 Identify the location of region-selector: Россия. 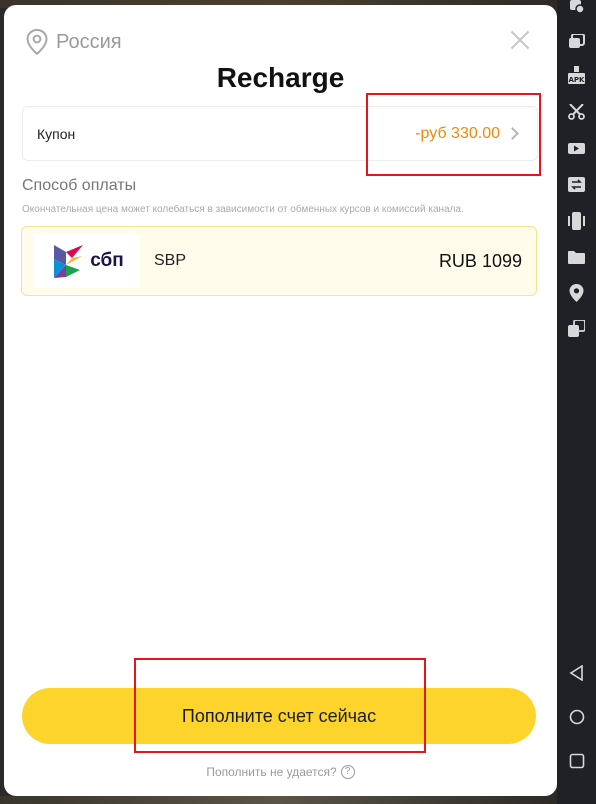
(74, 42).